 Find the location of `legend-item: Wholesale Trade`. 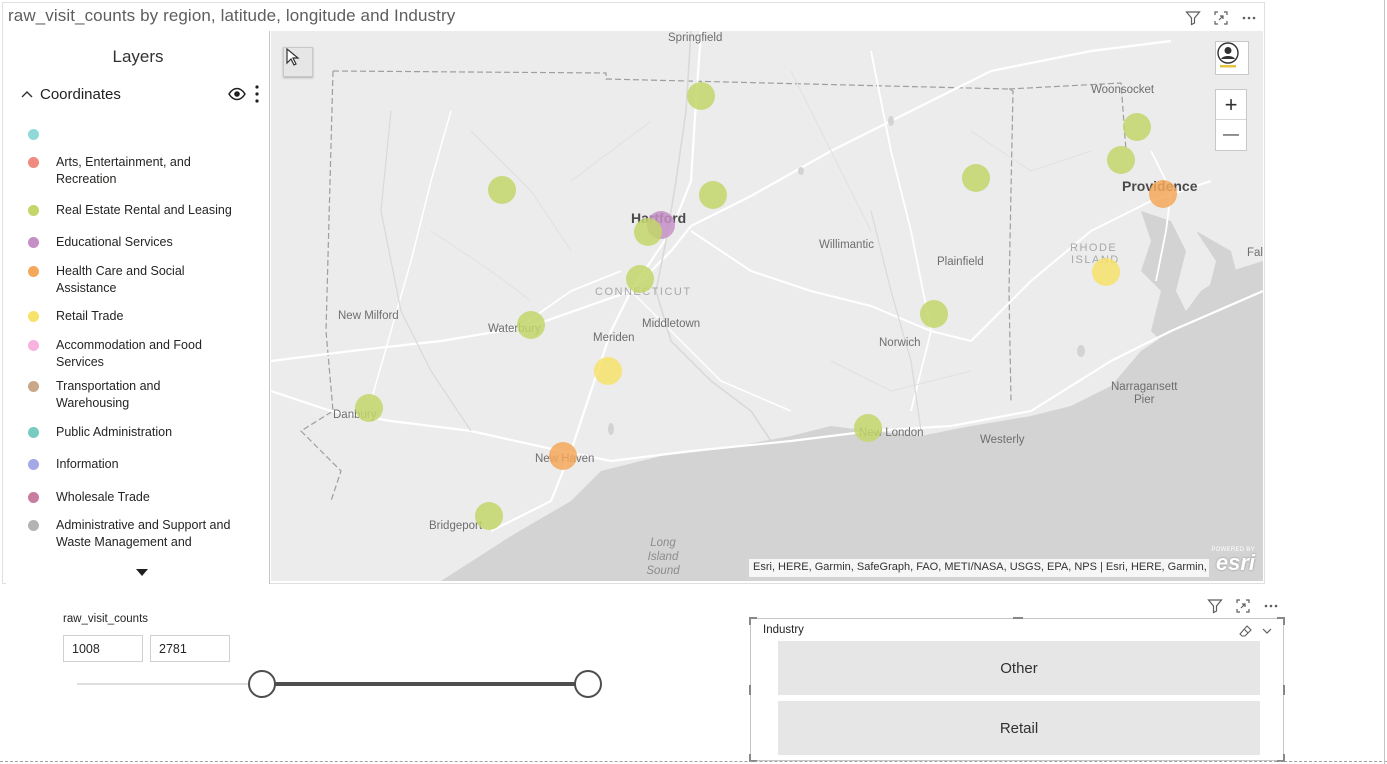

legend-item: Wholesale Trade is located at coordinates (138, 497).